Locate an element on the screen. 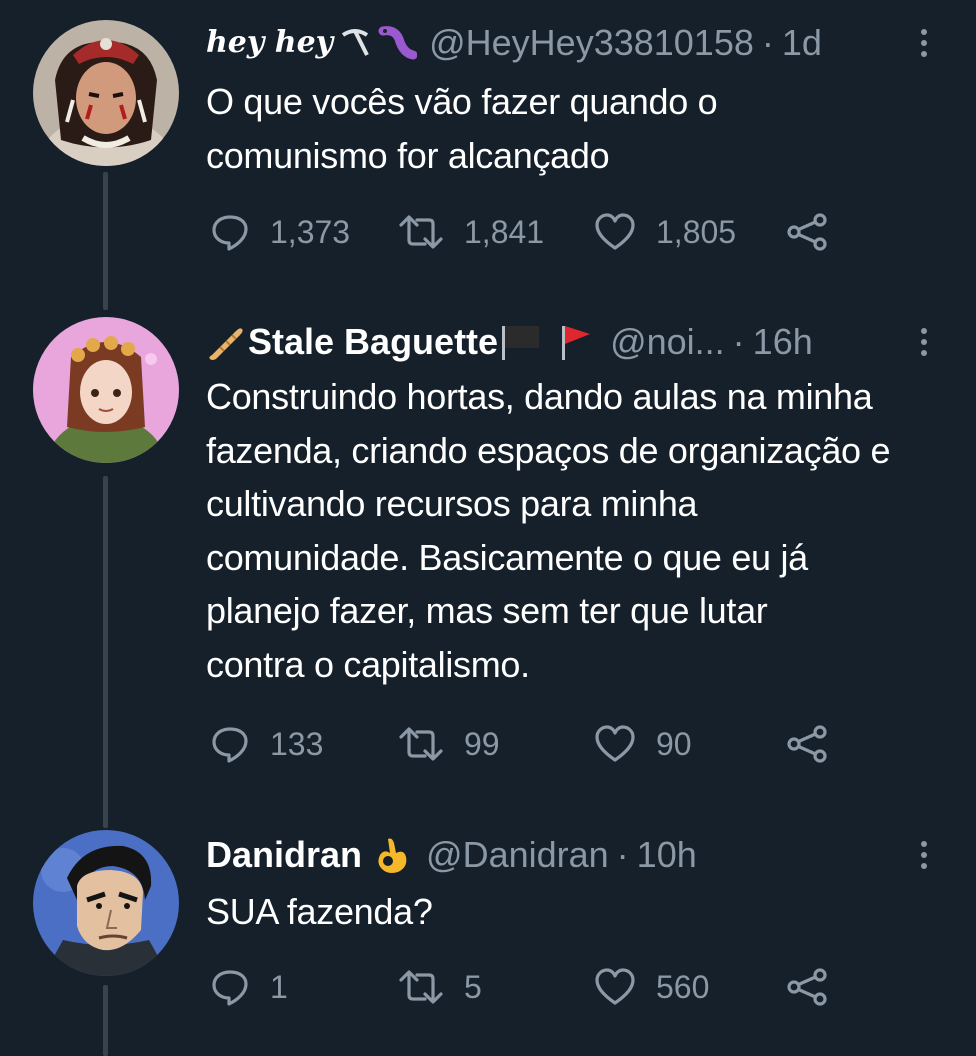  retweet-count: 1,841 is located at coordinates (504, 231).